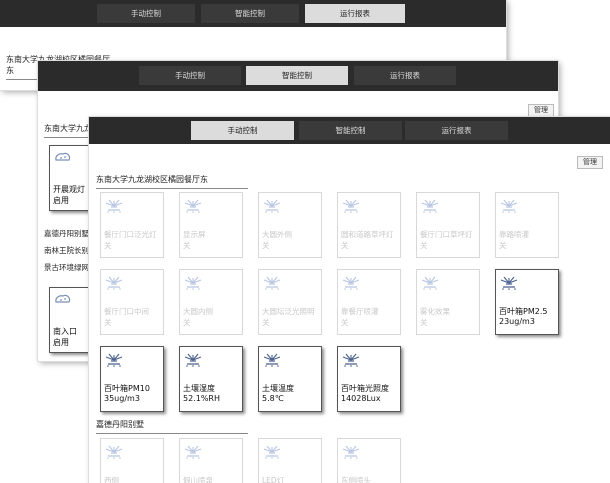 The image size is (610, 483). What do you see at coordinates (273, 398) in the screenshot?
I see `tile-state: 5.8℃` at bounding box center [273, 398].